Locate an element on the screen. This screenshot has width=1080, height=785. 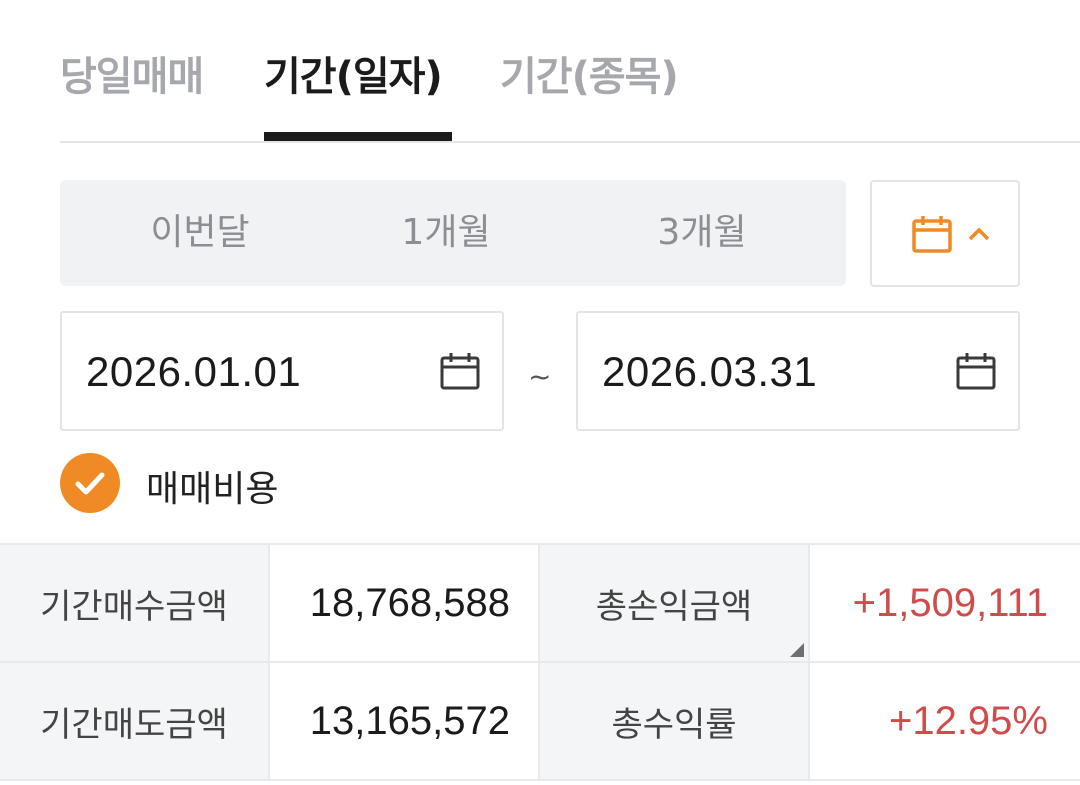
trading-cost-label: 매매비용 is located at coordinates (212, 489).